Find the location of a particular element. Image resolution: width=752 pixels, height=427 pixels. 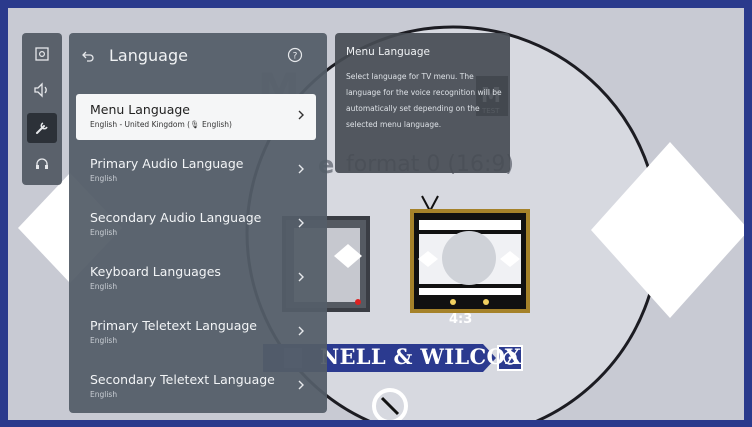

item-label: Keyboard Languages is located at coordinates (155, 271).